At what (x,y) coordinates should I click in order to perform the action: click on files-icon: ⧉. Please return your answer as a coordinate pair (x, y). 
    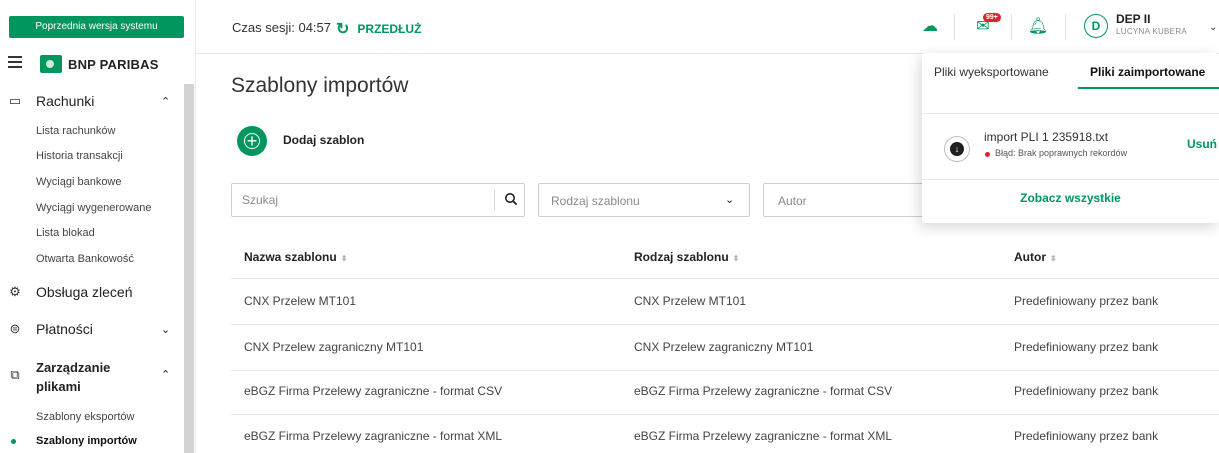
    Looking at the image, I should click on (15, 374).